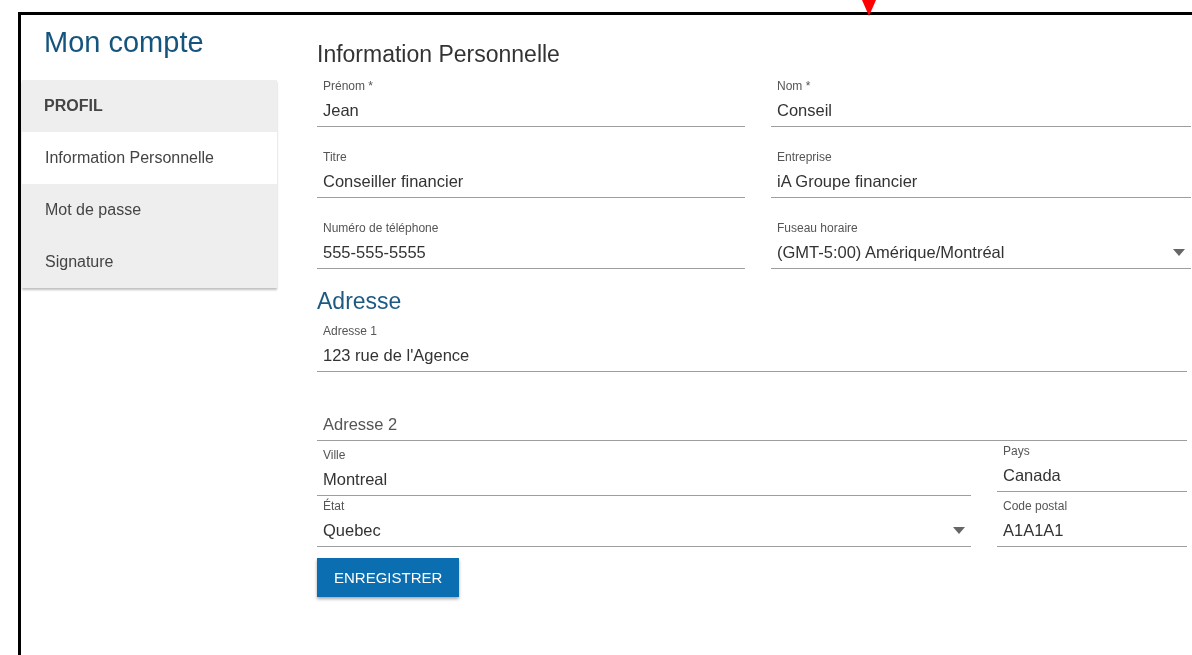  I want to click on page-title: Mon compte, so click(124, 42).